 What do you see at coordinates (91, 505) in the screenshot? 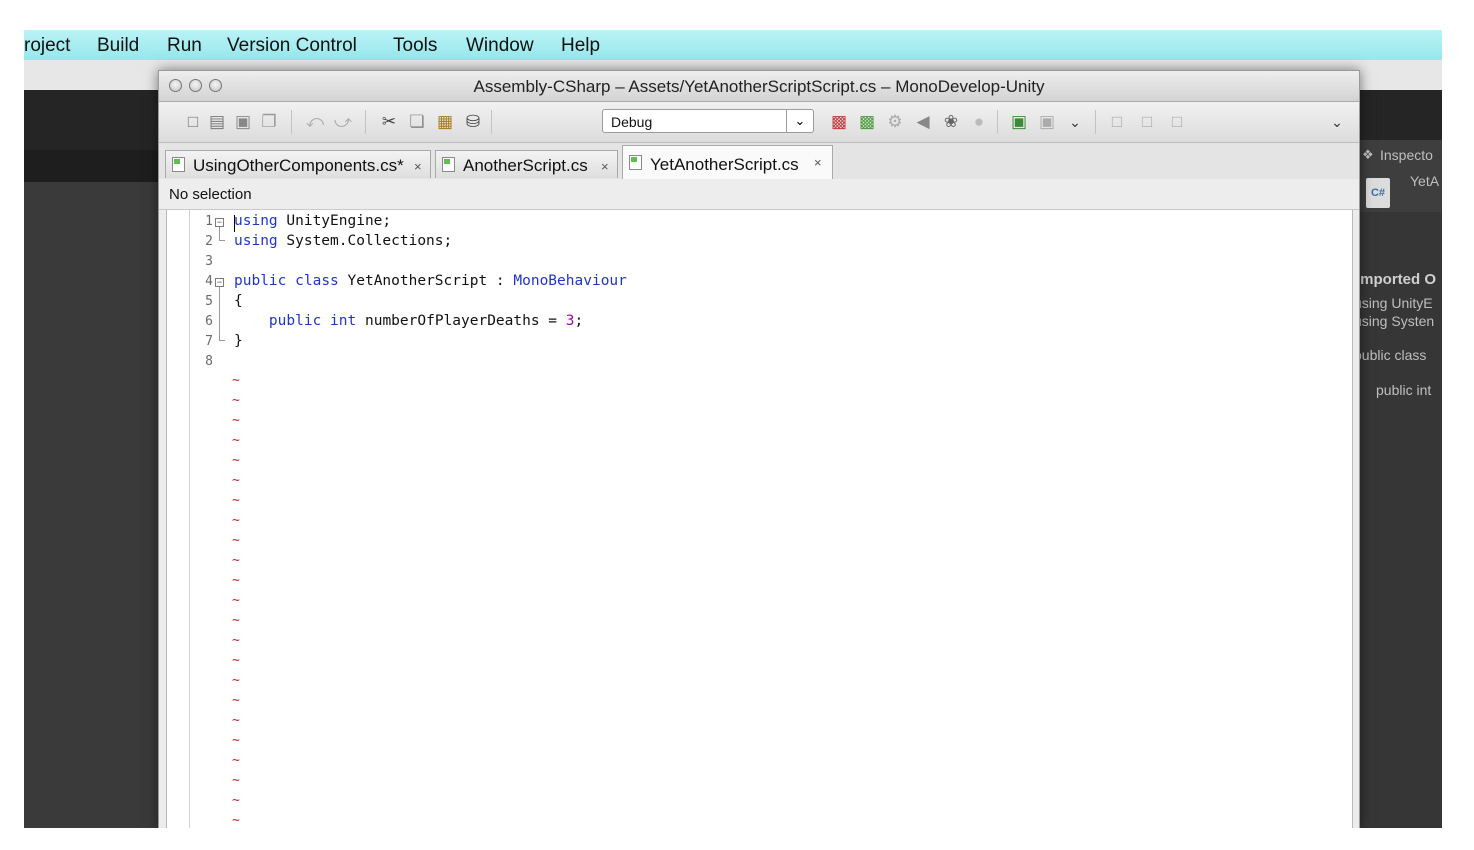
I see `unity-left-panel` at bounding box center [91, 505].